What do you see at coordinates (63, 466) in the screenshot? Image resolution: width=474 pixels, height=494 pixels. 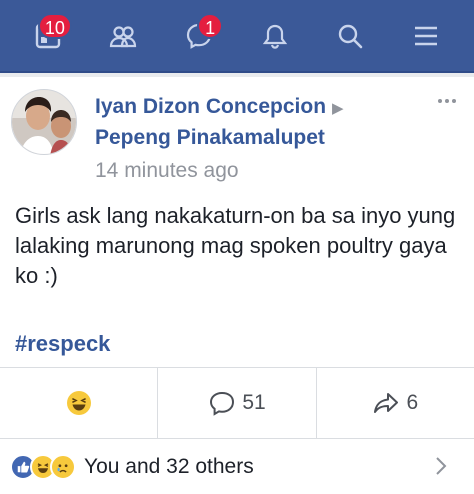 I see `sad-icon` at bounding box center [63, 466].